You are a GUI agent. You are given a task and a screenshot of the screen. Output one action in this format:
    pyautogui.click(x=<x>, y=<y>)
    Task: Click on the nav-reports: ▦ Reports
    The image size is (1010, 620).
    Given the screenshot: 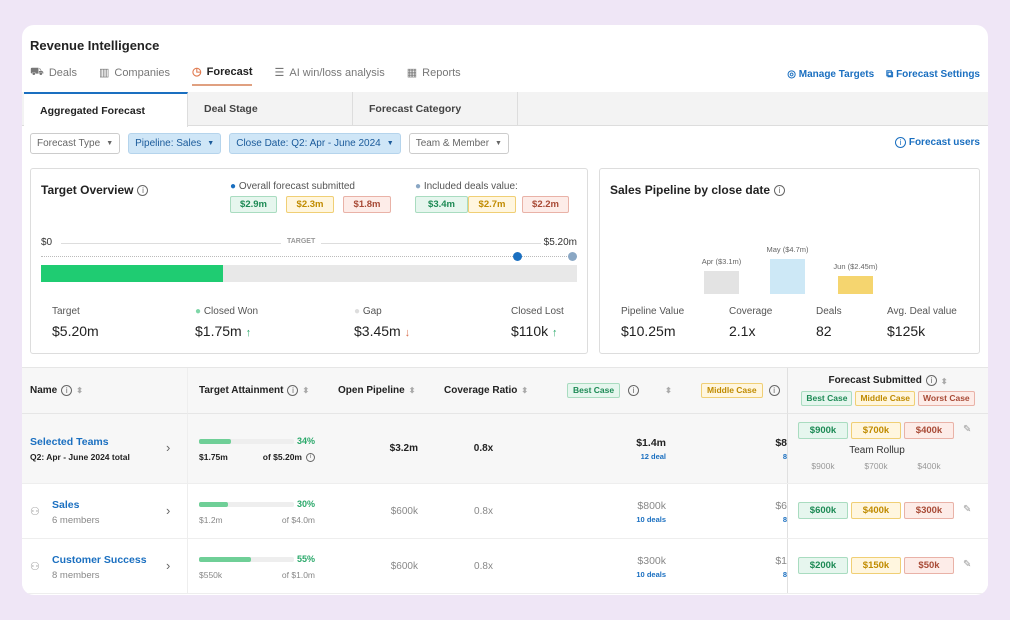 What is the action you would take?
    pyautogui.click(x=434, y=75)
    